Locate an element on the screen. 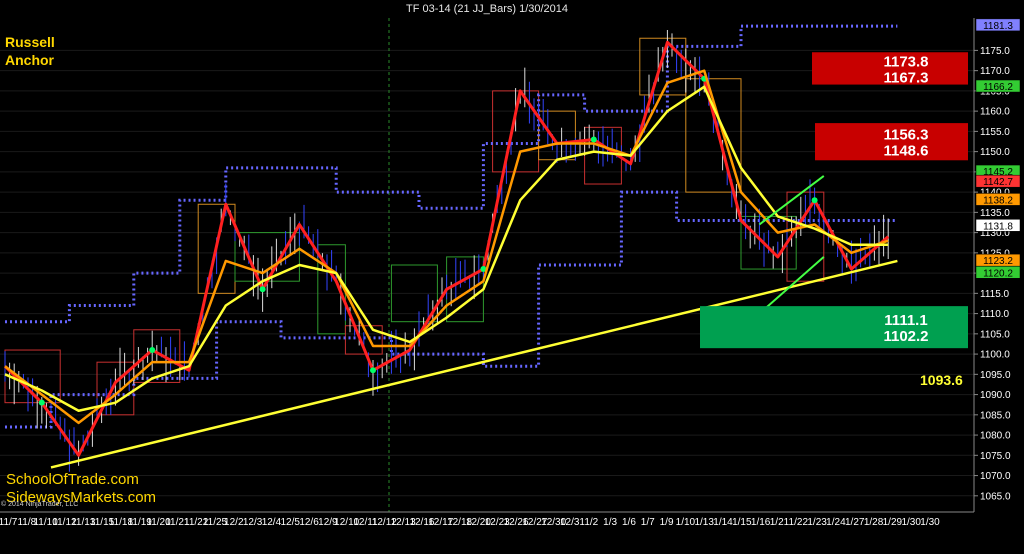 The width and height of the screenshot is (1024, 554). x-tick-label: 1/23 is located at coordinates (817, 522).